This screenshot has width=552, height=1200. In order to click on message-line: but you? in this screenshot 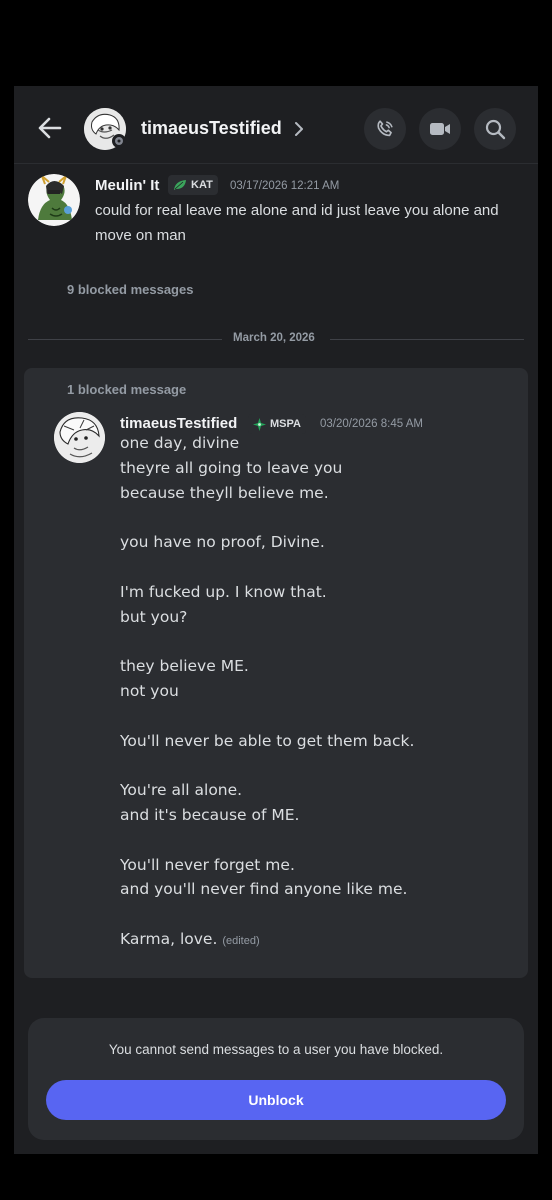, I will do `click(154, 616)`.